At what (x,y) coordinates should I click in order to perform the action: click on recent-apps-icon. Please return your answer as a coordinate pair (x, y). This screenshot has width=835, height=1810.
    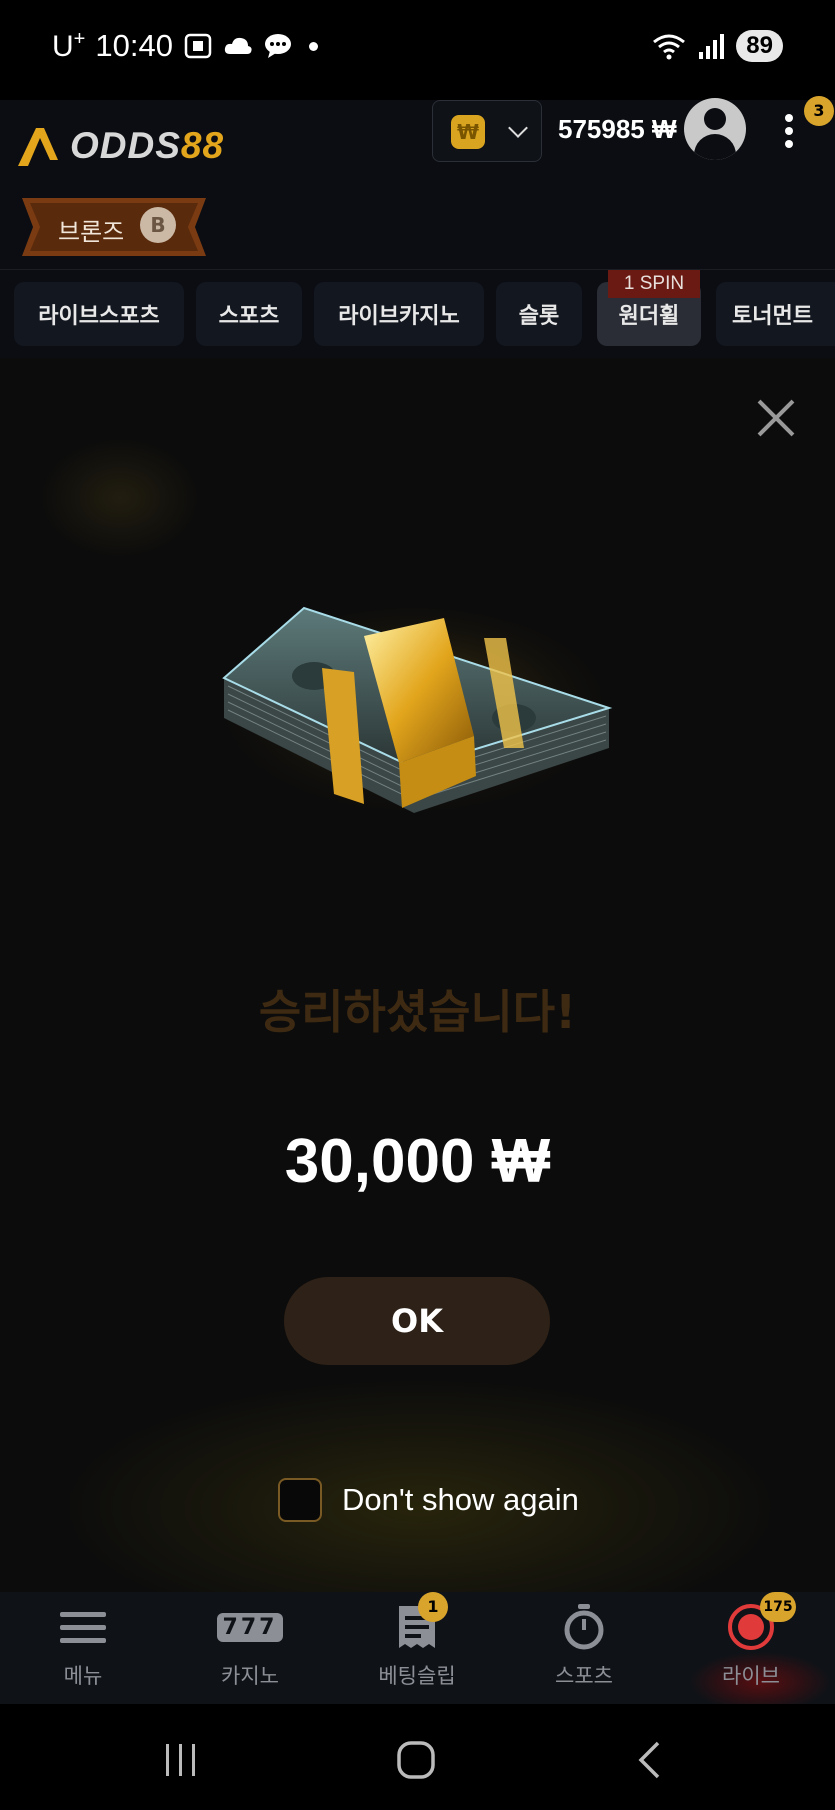
    Looking at the image, I should click on (181, 1760).